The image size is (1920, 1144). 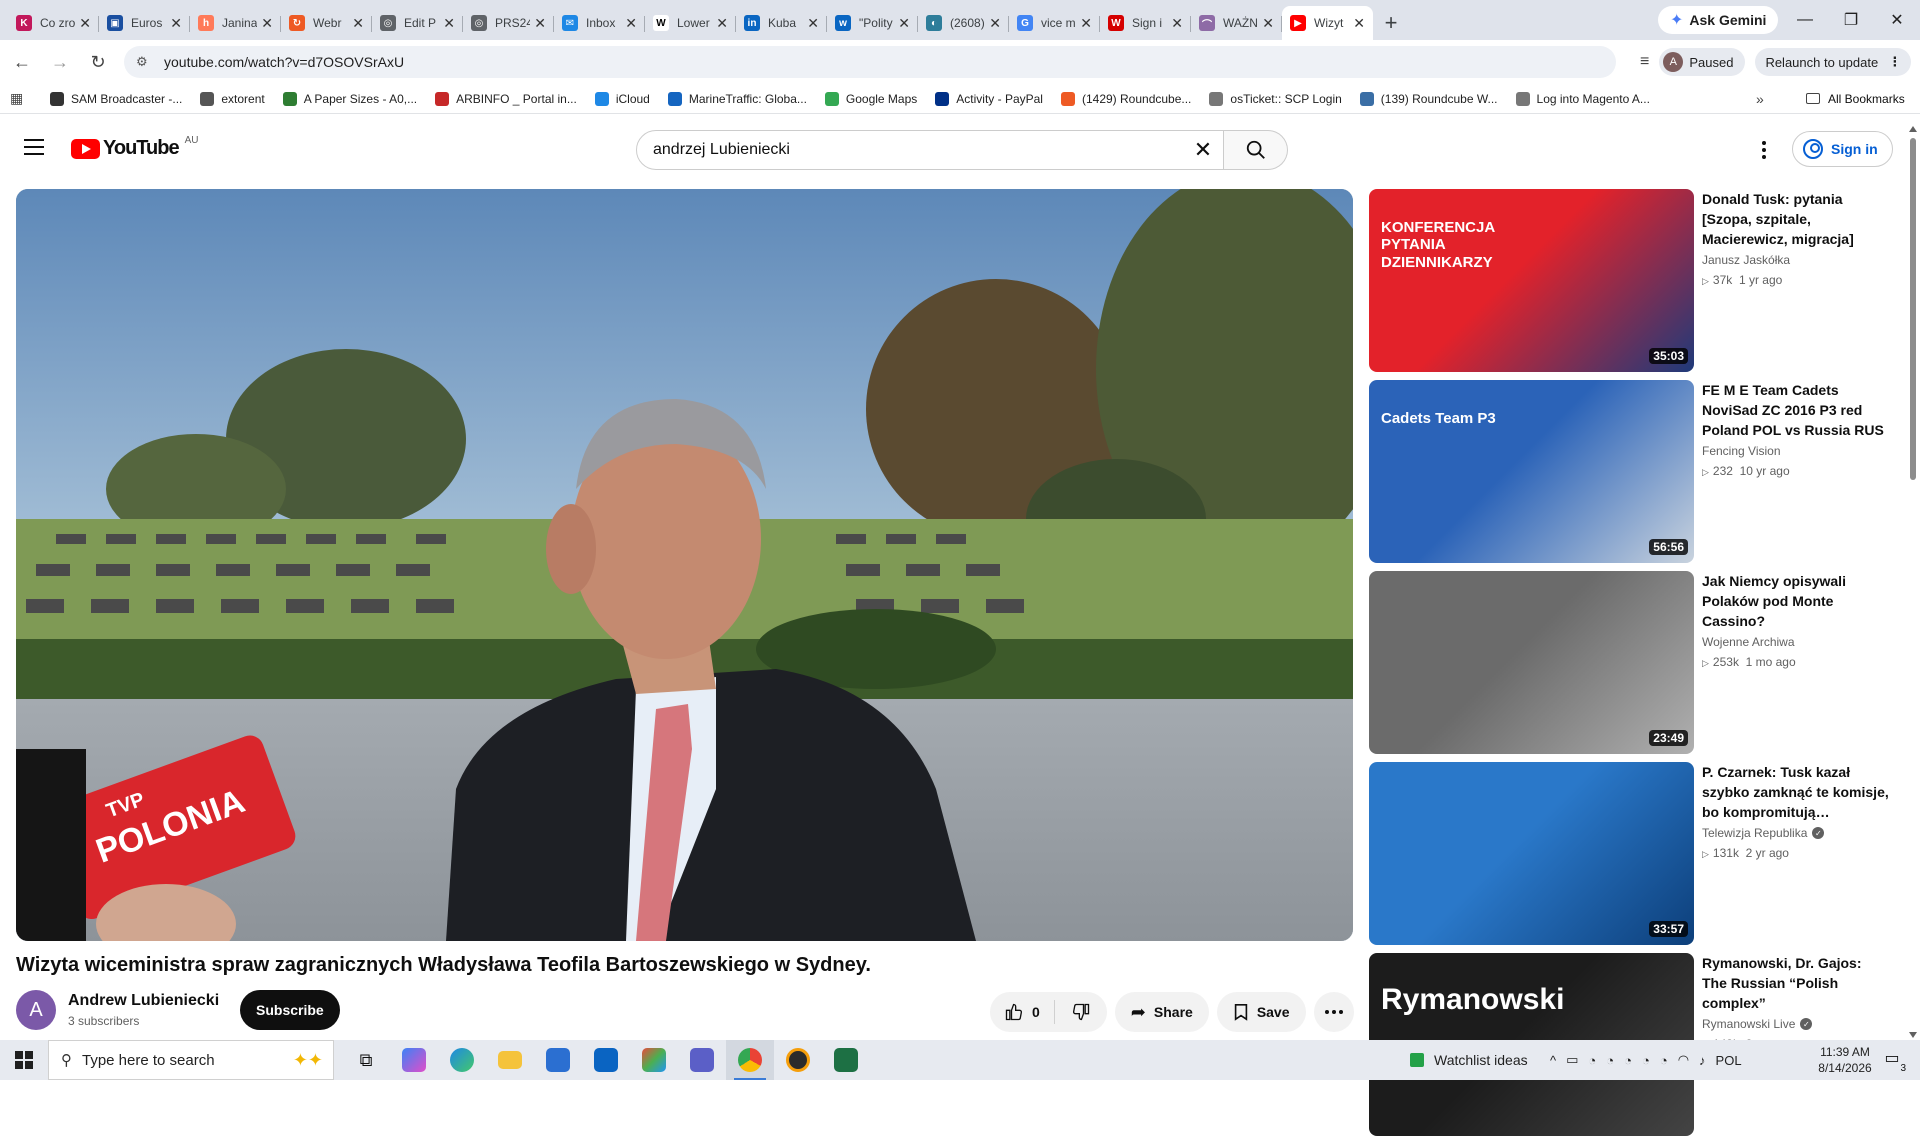 What do you see at coordinates (1851, 20) in the screenshot?
I see `restore-icon: ❐` at bounding box center [1851, 20].